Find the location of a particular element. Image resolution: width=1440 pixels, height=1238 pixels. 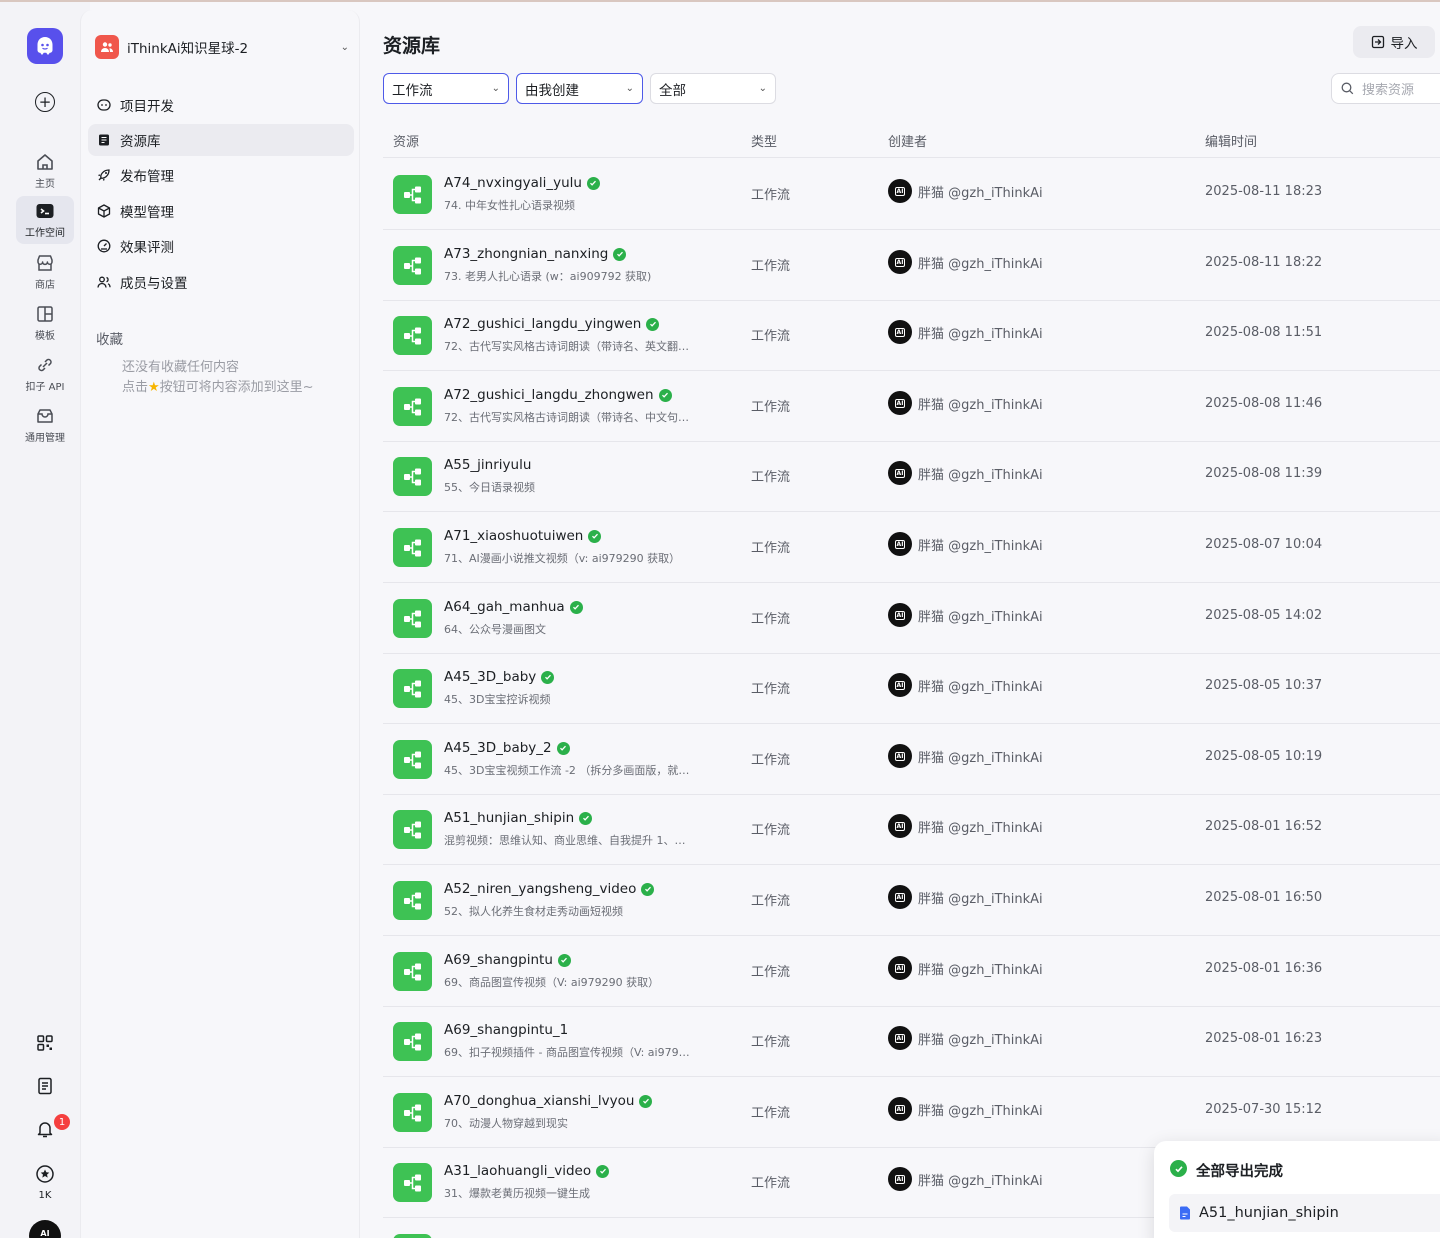

column-header-resource: 资源 is located at coordinates (406, 142).